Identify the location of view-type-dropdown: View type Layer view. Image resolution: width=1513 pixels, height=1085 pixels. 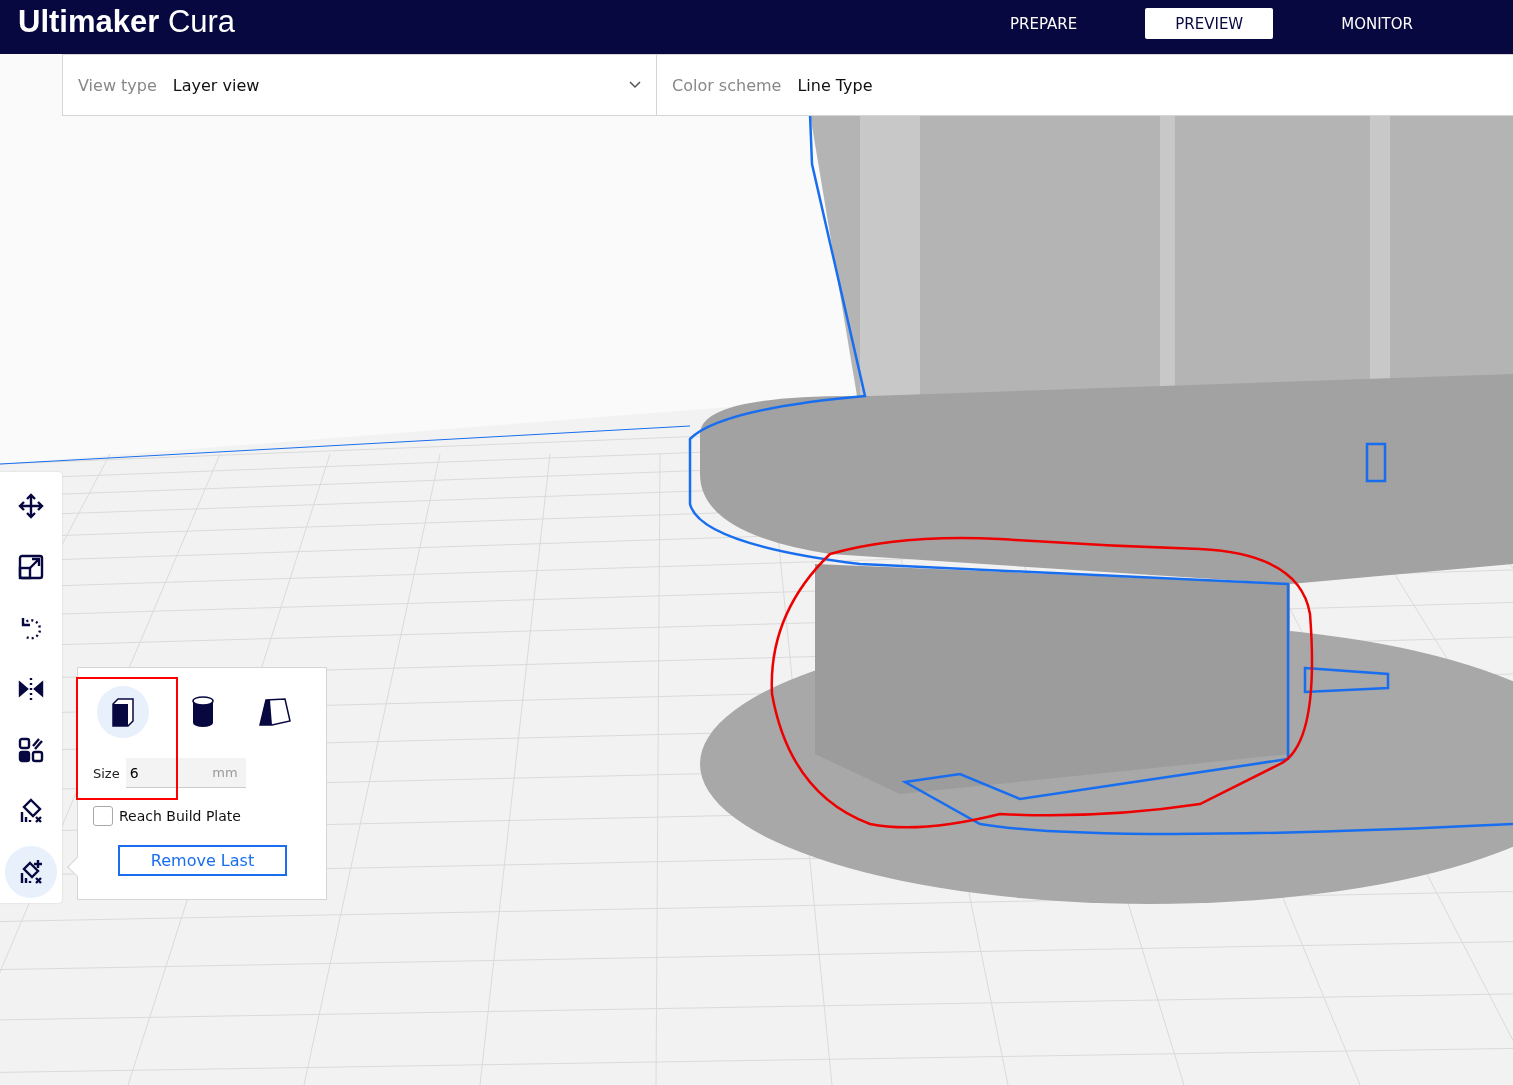
(360, 85).